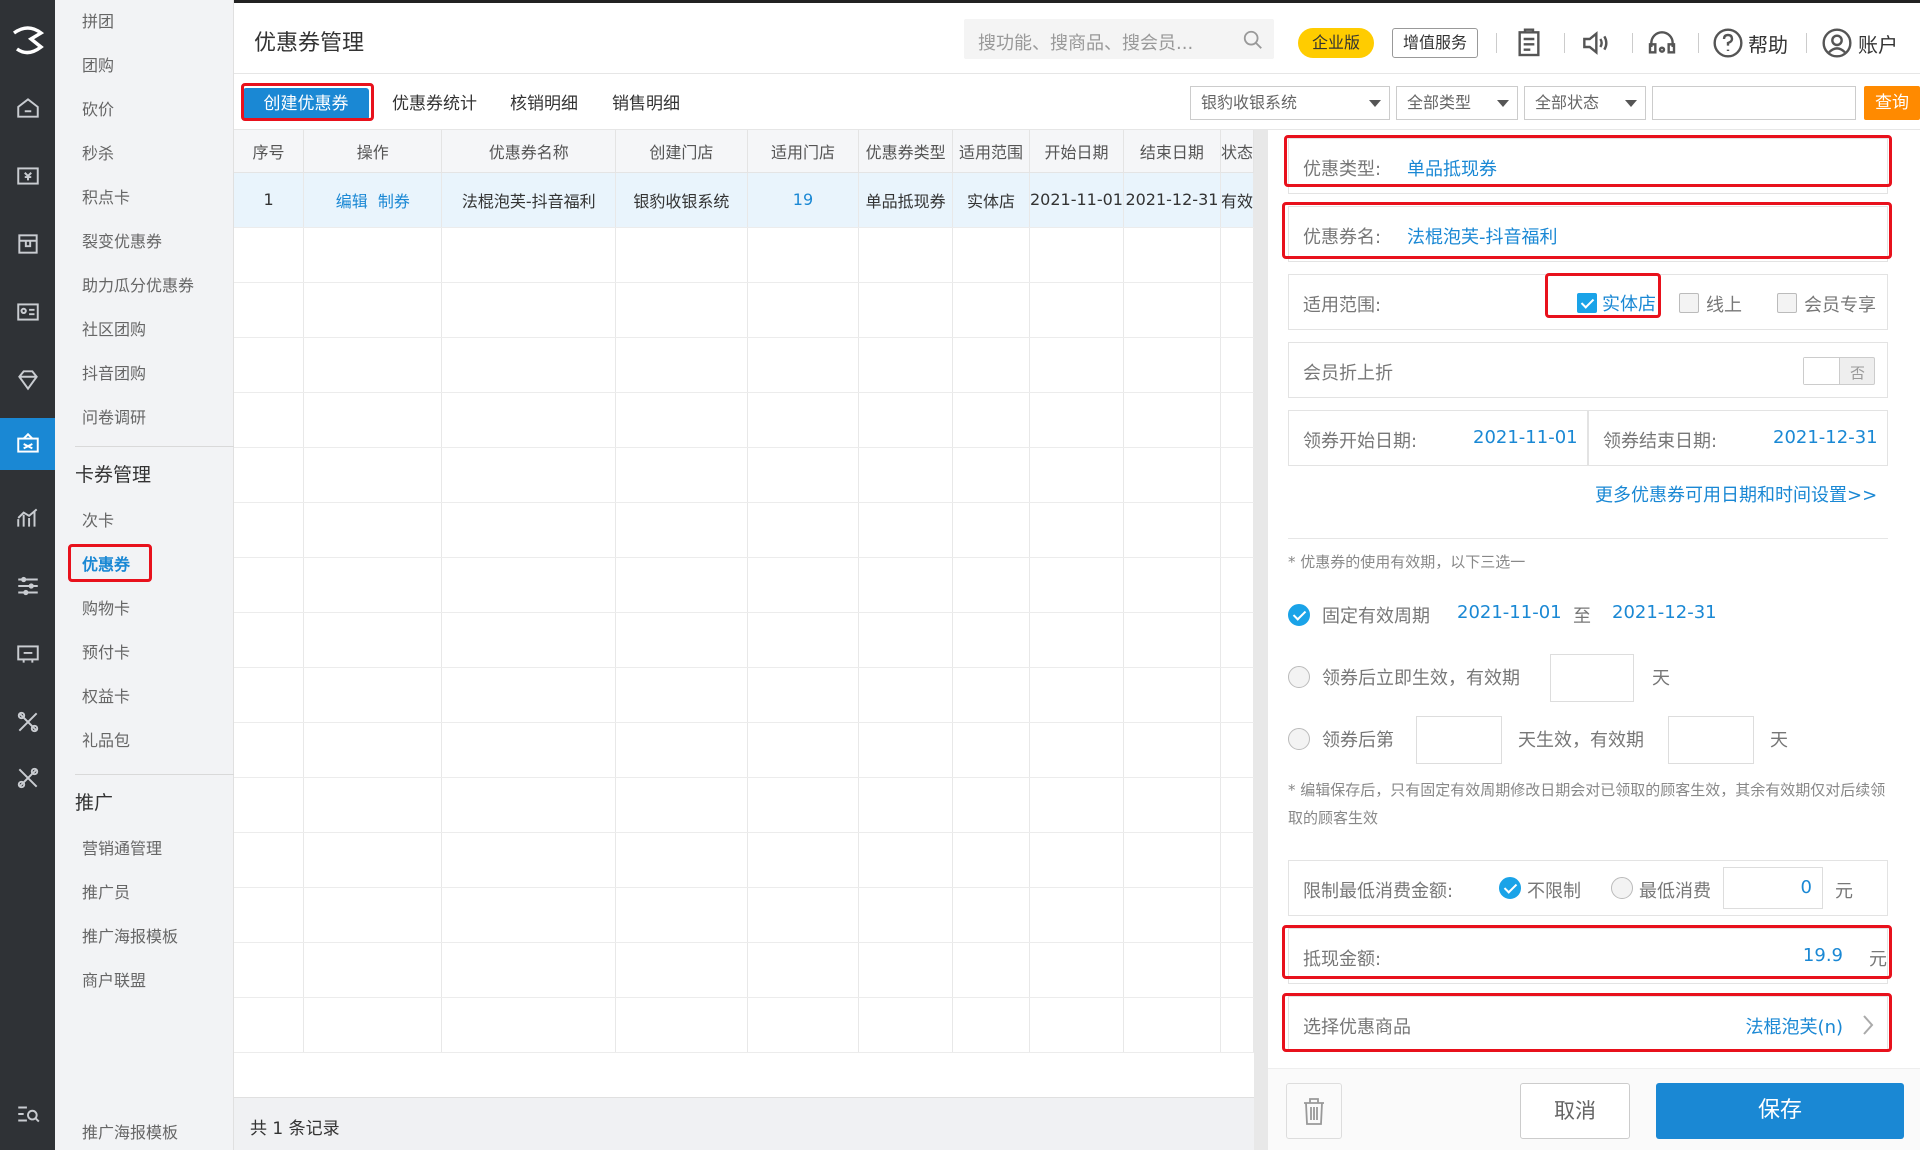 The image size is (1920, 1150). What do you see at coordinates (114, 981) in the screenshot?
I see `menu-item-merchant-alliance: 商户联盟` at bounding box center [114, 981].